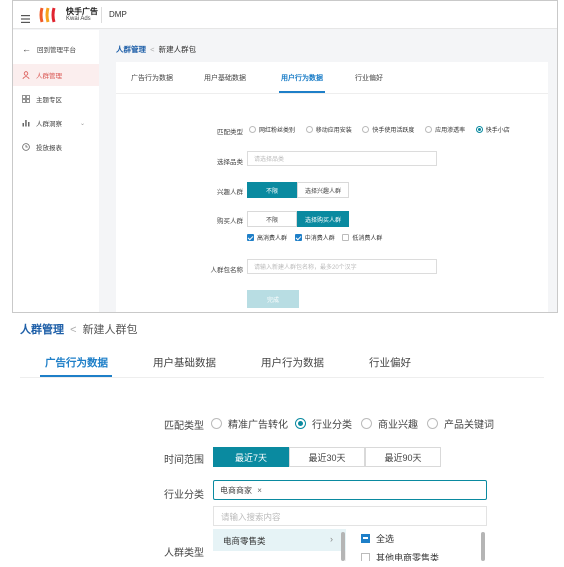  What do you see at coordinates (156, 49) in the screenshot?
I see `breadcrumb: 人群管理 < 新建人群包` at bounding box center [156, 49].